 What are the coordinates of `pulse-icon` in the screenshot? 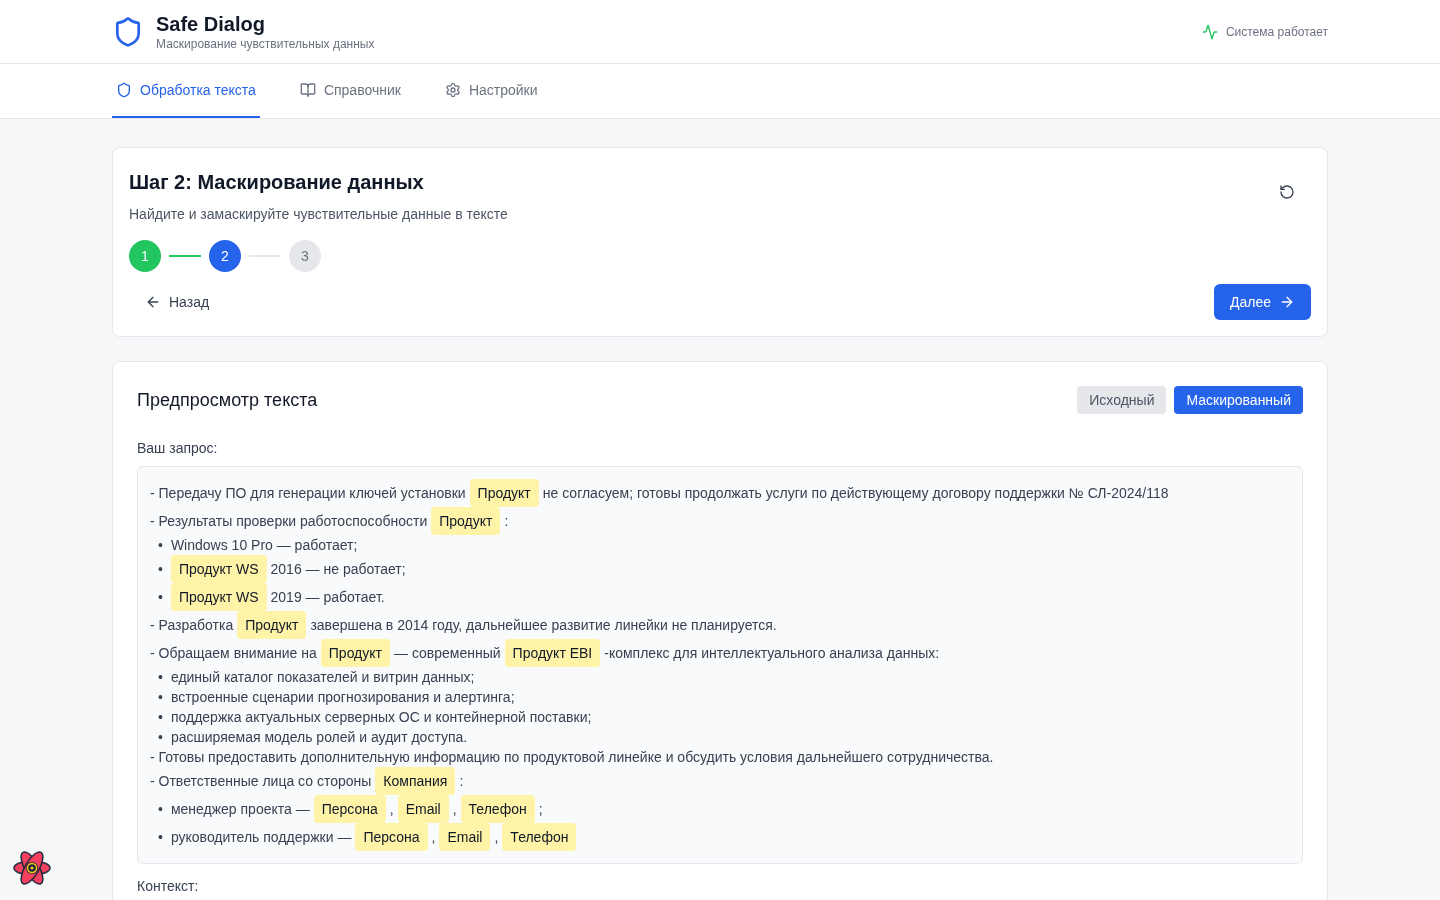 It's located at (1209, 31).